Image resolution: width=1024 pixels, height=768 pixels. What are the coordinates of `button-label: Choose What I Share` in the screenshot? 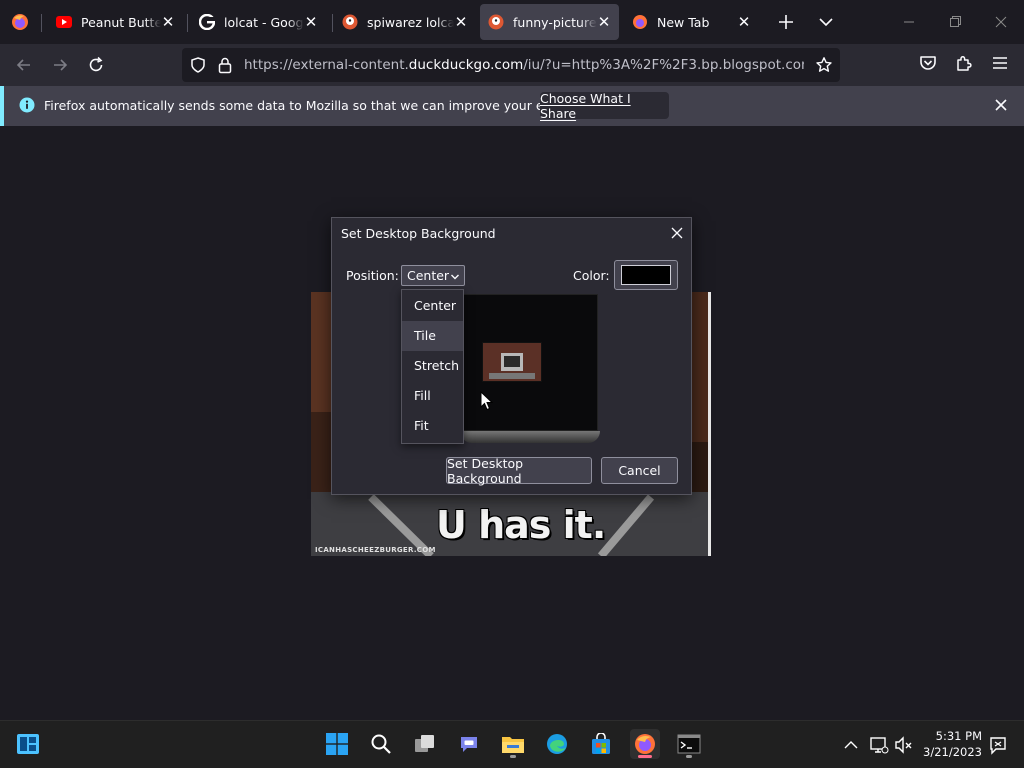 It's located at (585, 105).